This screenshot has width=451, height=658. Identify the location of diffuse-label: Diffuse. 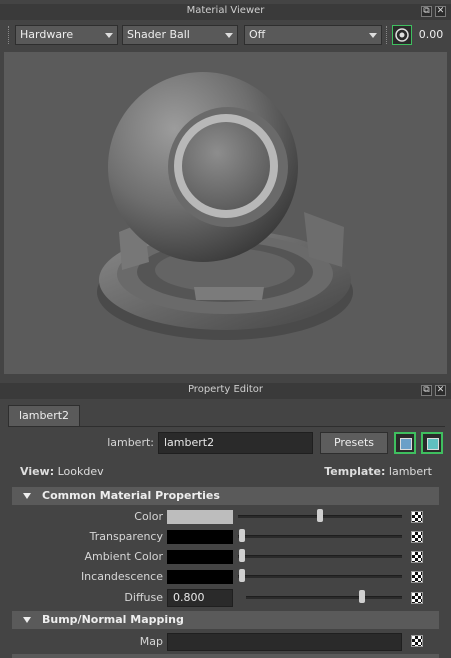
(143, 597).